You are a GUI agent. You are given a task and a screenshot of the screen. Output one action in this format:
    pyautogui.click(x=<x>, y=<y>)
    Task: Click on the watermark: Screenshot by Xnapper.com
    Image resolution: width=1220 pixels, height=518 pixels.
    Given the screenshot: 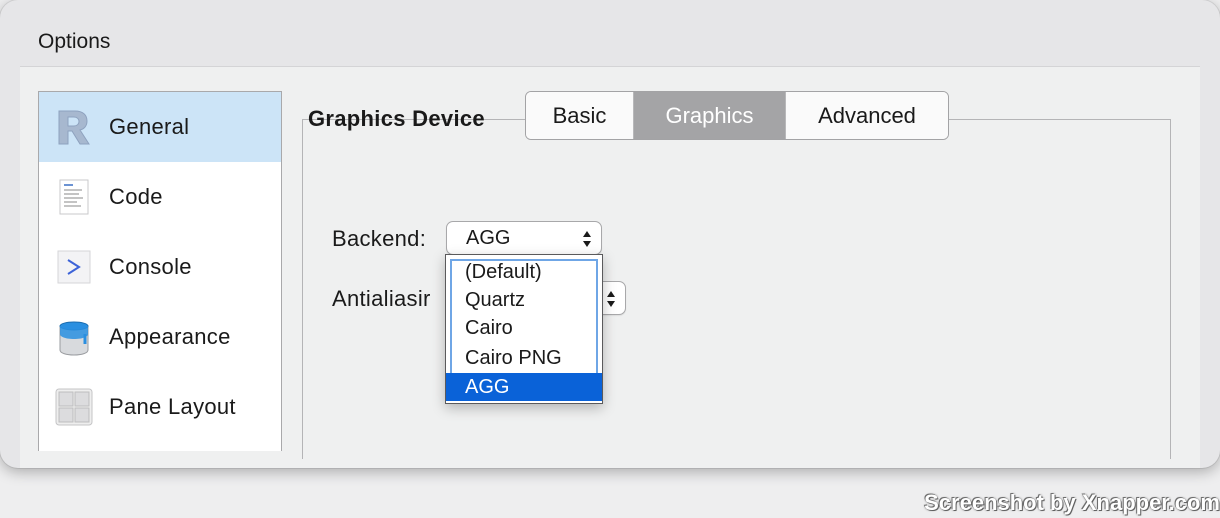 What is the action you would take?
    pyautogui.click(x=1072, y=502)
    